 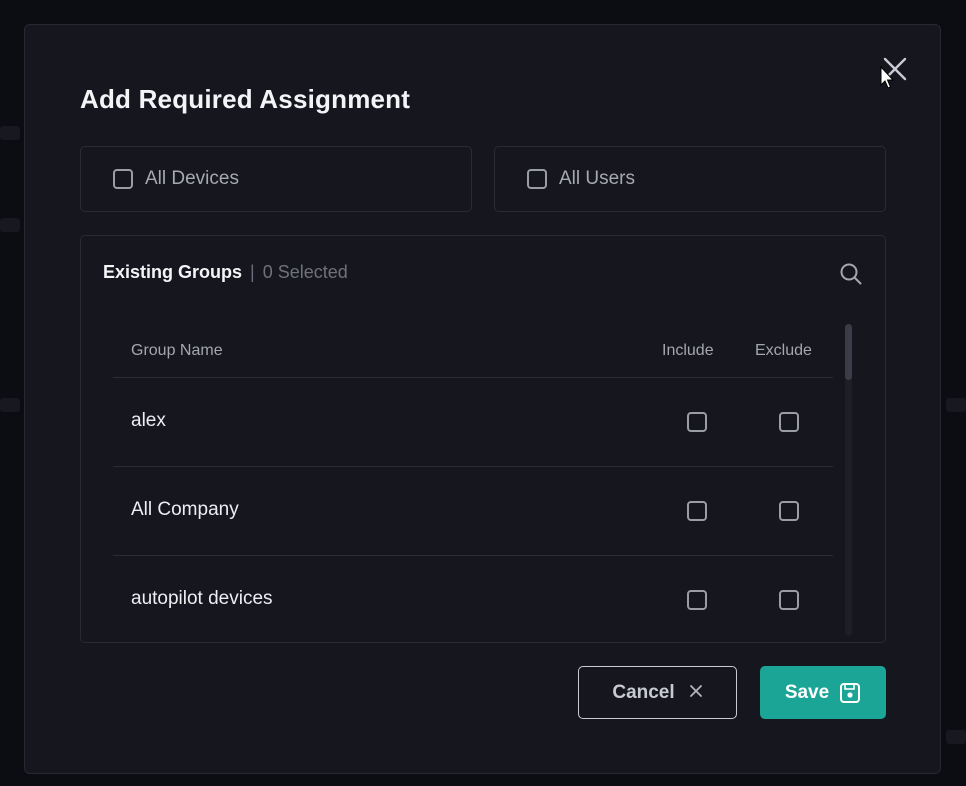 I want to click on all-users-checkbox, so click(x=537, y=179).